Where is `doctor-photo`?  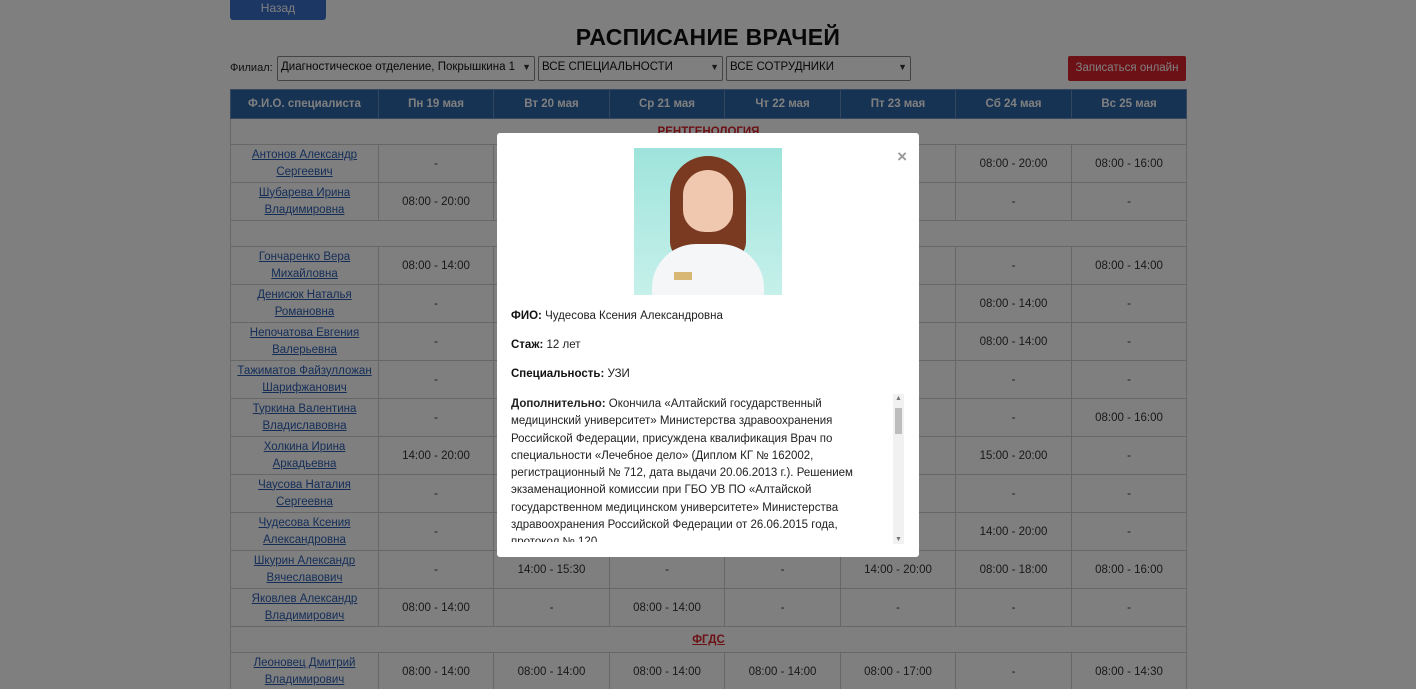
doctor-photo is located at coordinates (708, 221).